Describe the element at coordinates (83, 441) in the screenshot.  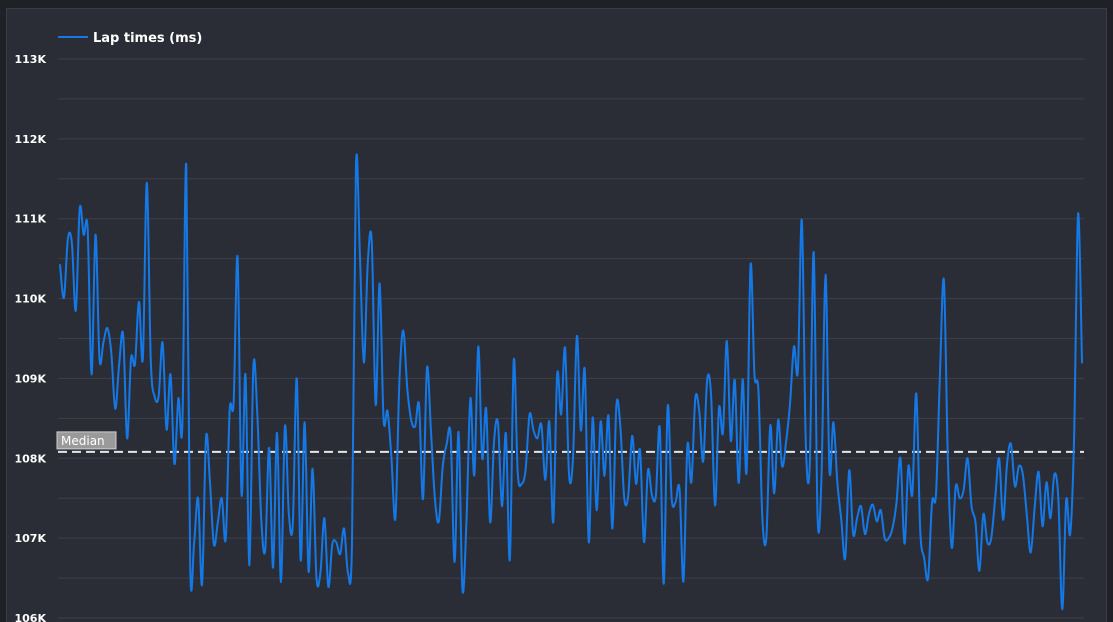
I see `median-label: Median` at that location.